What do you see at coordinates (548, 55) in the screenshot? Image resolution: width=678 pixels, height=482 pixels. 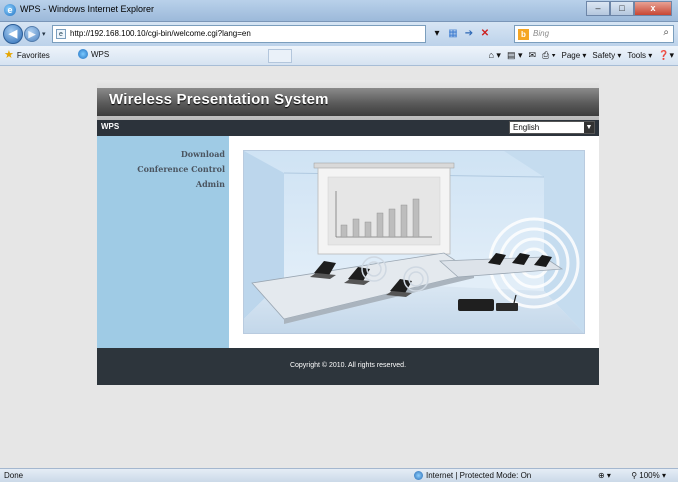 I see `print-icon: ⎙ ▾` at bounding box center [548, 55].